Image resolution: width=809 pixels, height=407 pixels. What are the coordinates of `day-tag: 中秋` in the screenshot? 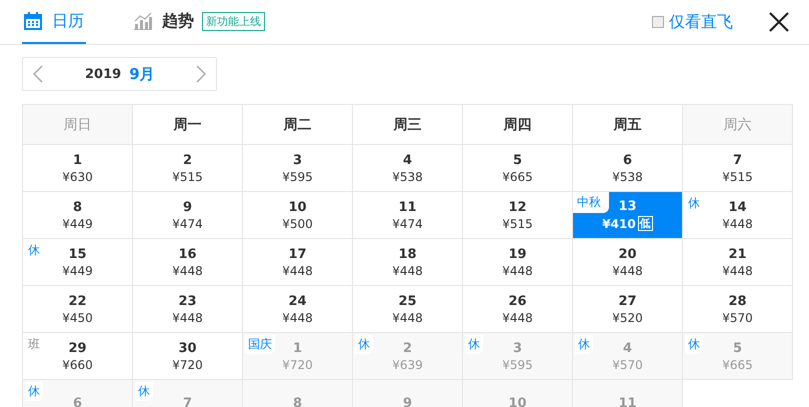 It's located at (591, 202).